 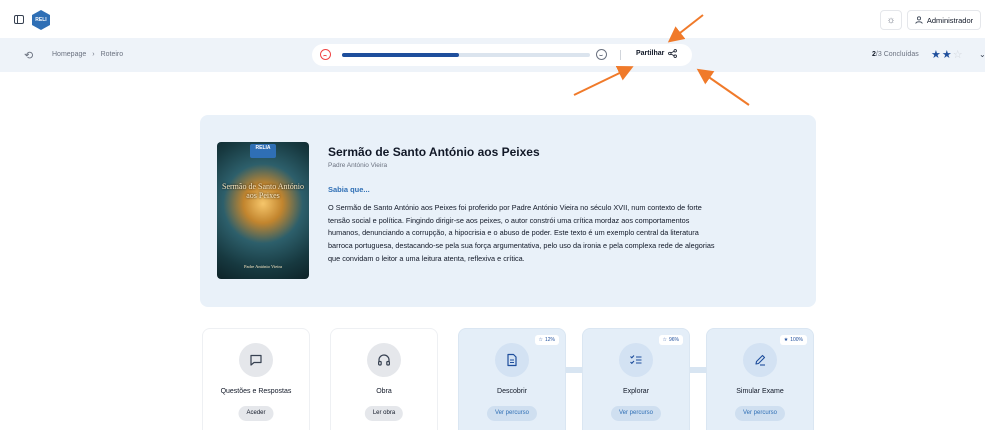 I want to click on checklist-icon, so click(x=636, y=360).